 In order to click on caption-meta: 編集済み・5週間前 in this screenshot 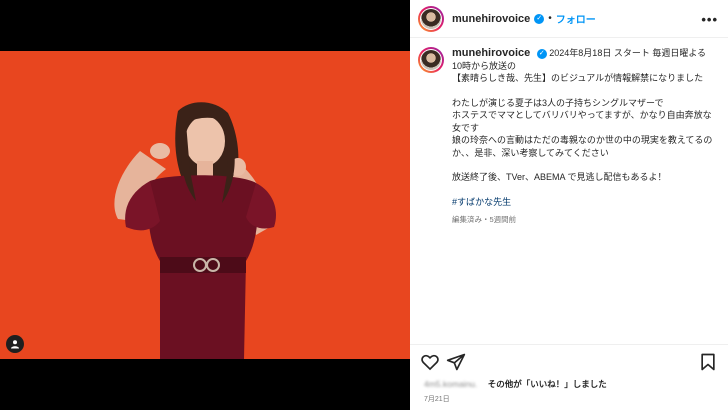, I will do `click(484, 219)`.